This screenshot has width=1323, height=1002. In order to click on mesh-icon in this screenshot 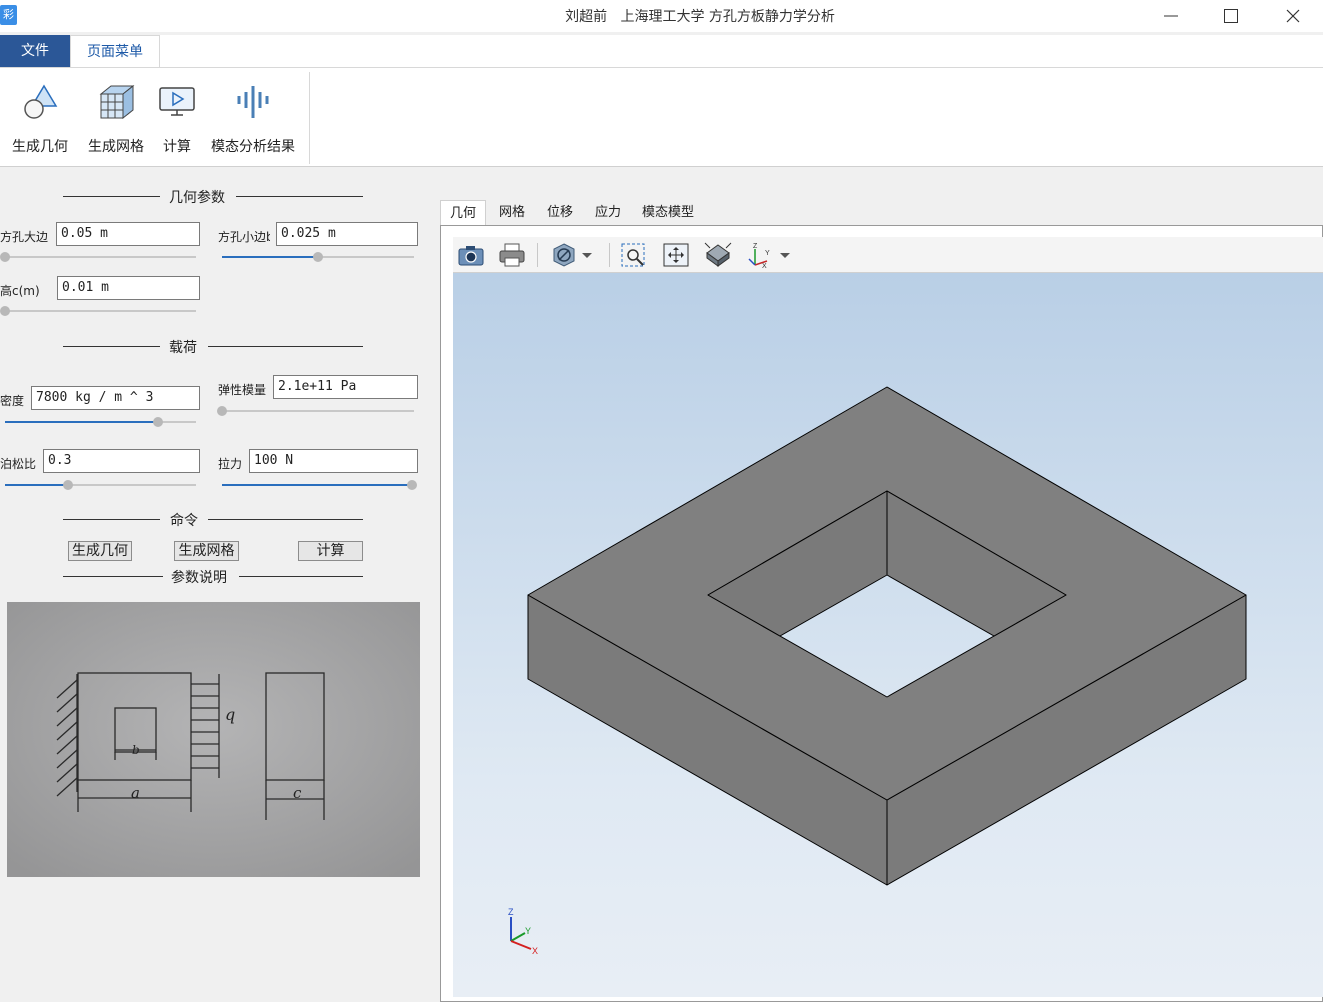, I will do `click(117, 102)`.